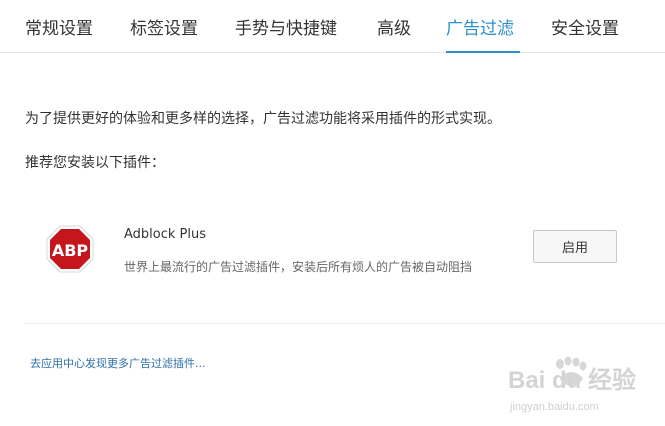  Describe the element at coordinates (164, 29) in the screenshot. I see `tab-tab-settings: 标签设置` at that location.